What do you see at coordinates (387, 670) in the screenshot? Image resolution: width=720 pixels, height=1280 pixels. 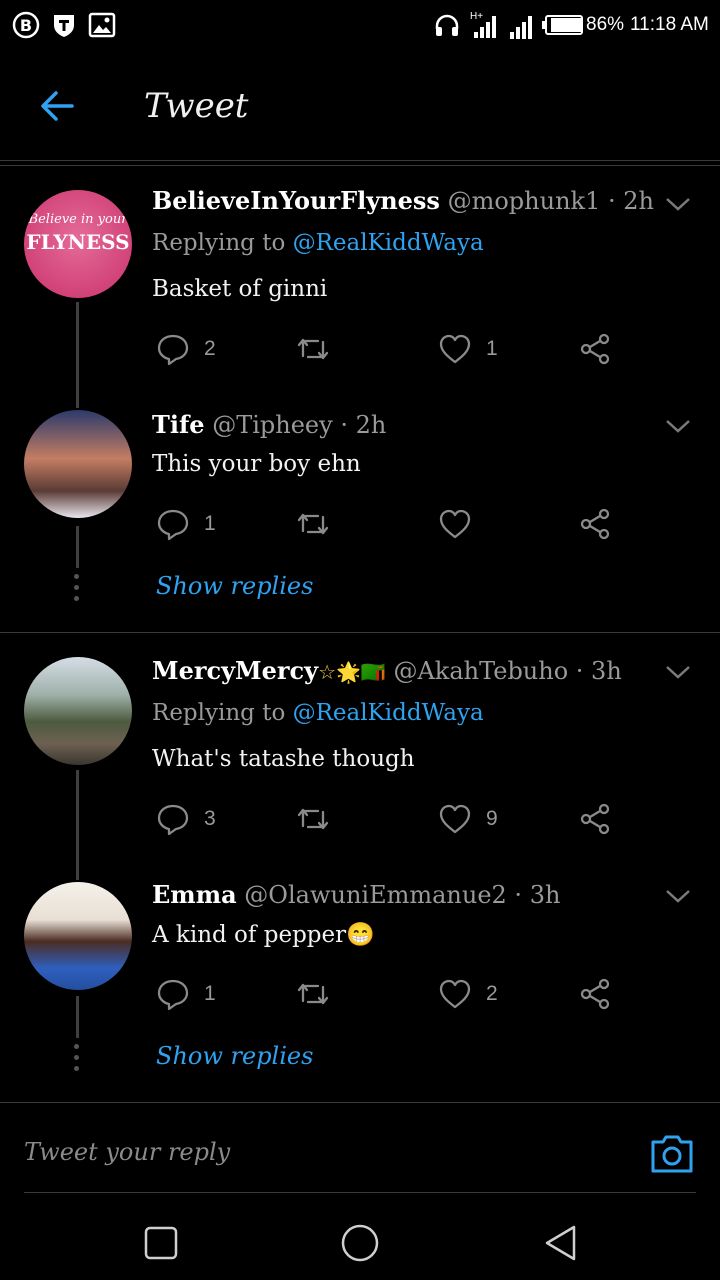 I see `tweet-header: MercyMercy☆🌟🇿🇲 @AkahTebuho · 3h` at bounding box center [387, 670].